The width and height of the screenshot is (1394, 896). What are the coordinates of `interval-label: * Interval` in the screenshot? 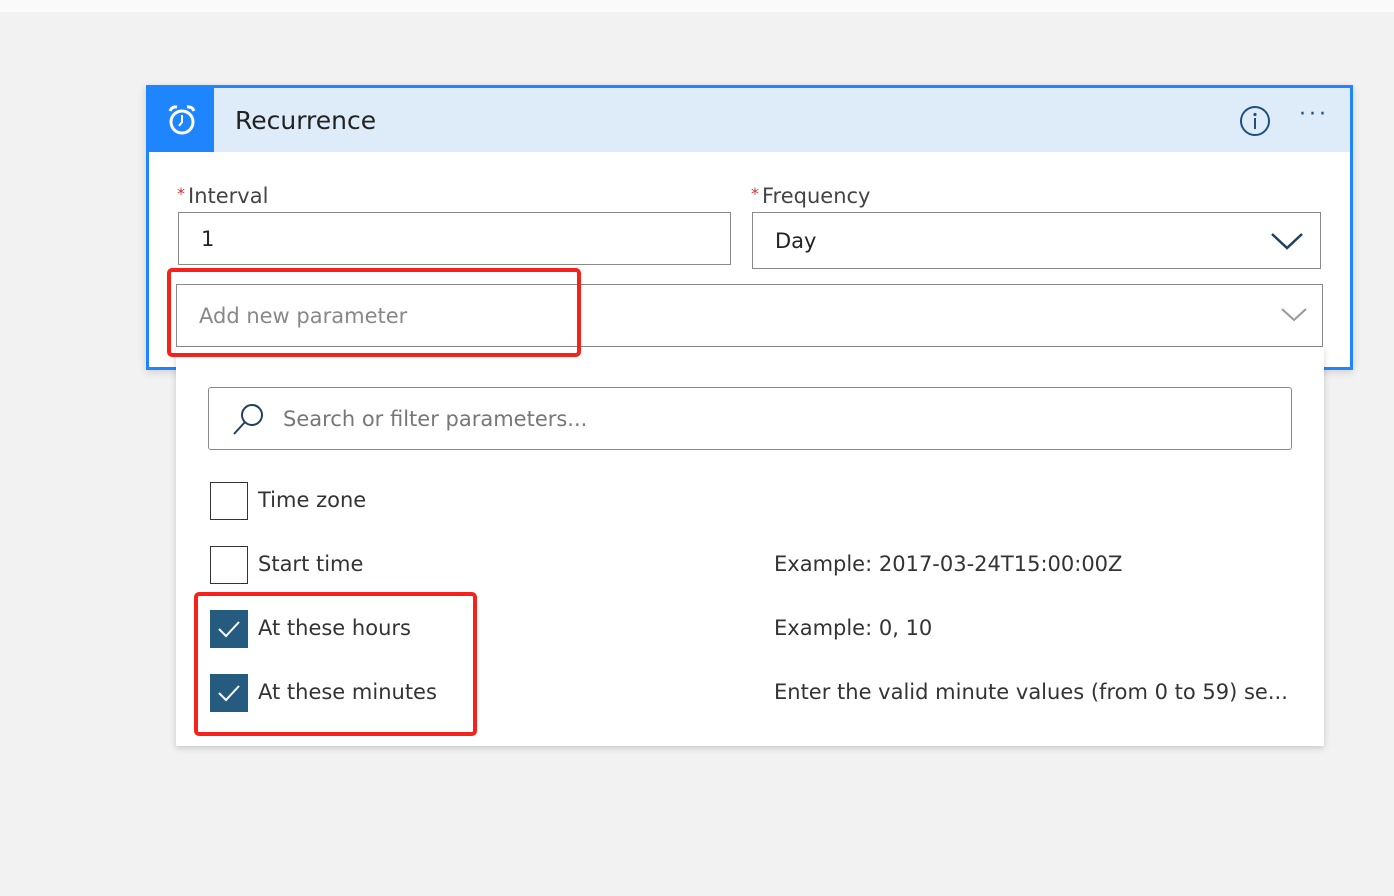 It's located at (222, 196).